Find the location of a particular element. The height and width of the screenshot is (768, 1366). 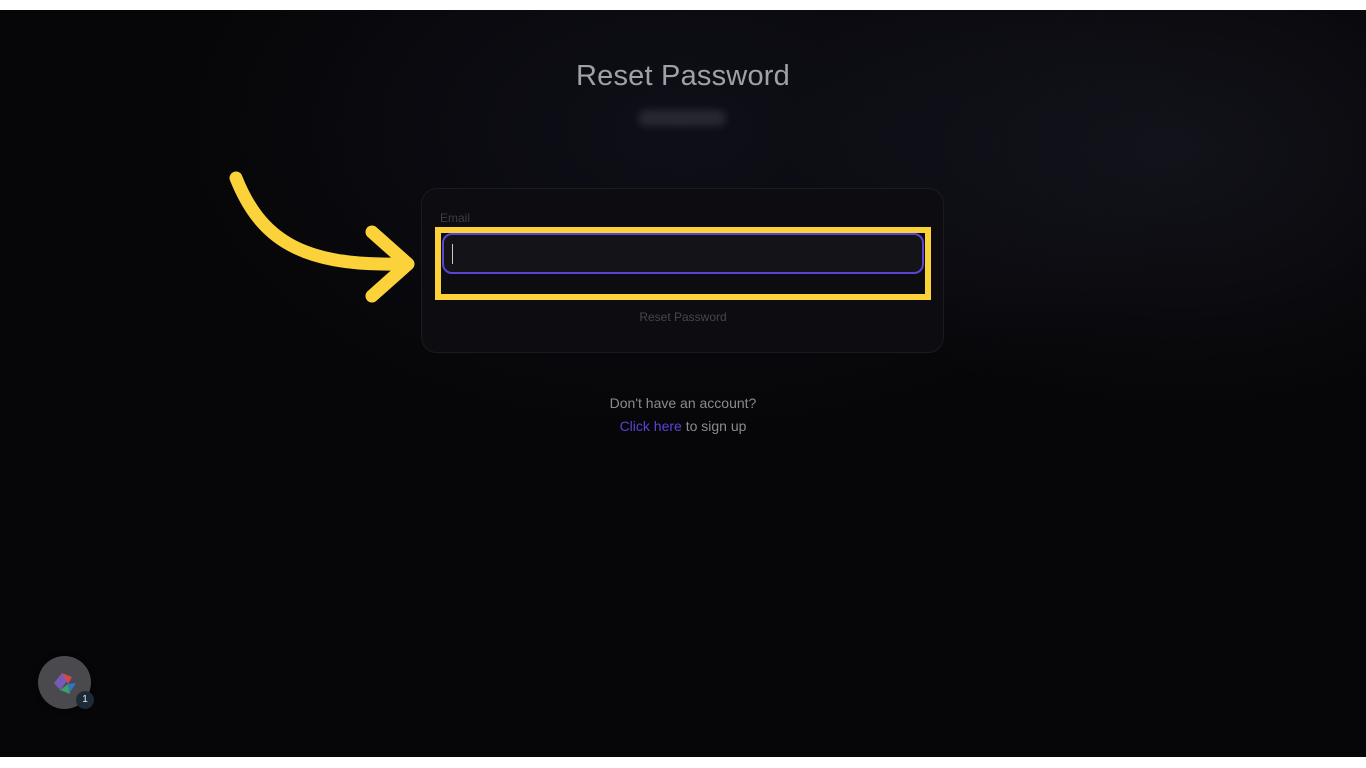

curved-arrow-icon is located at coordinates (322, 237).